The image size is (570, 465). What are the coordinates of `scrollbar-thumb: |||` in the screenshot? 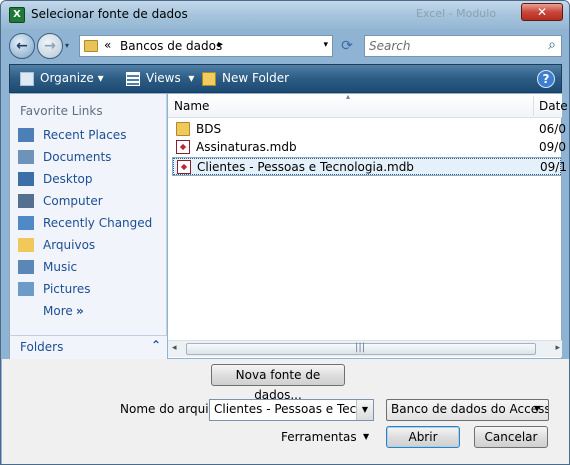 It's located at (361, 348).